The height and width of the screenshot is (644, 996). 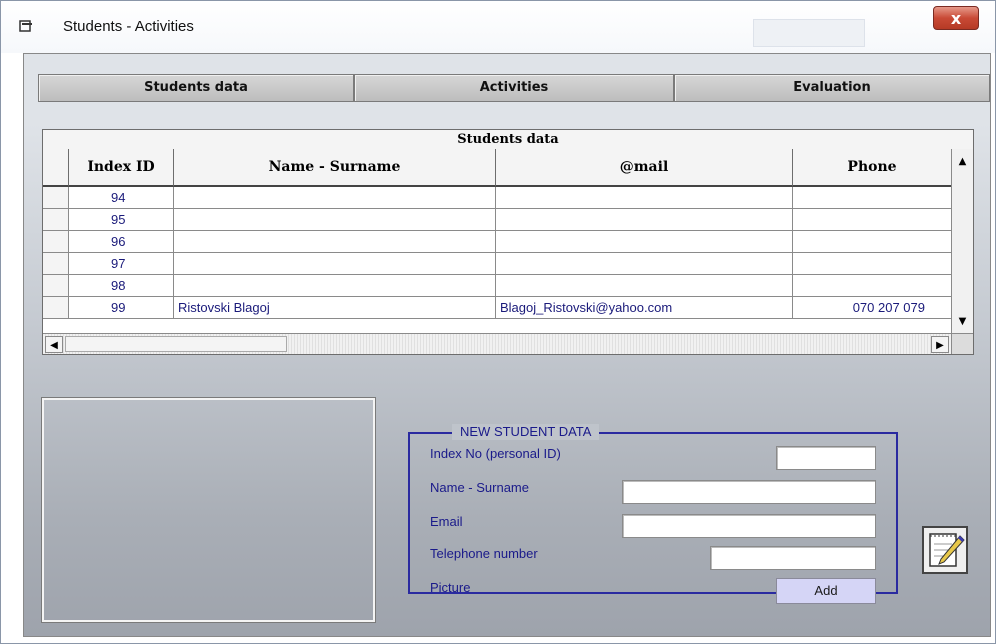 What do you see at coordinates (872, 168) in the screenshot?
I see `column-header-phone: Phone` at bounding box center [872, 168].